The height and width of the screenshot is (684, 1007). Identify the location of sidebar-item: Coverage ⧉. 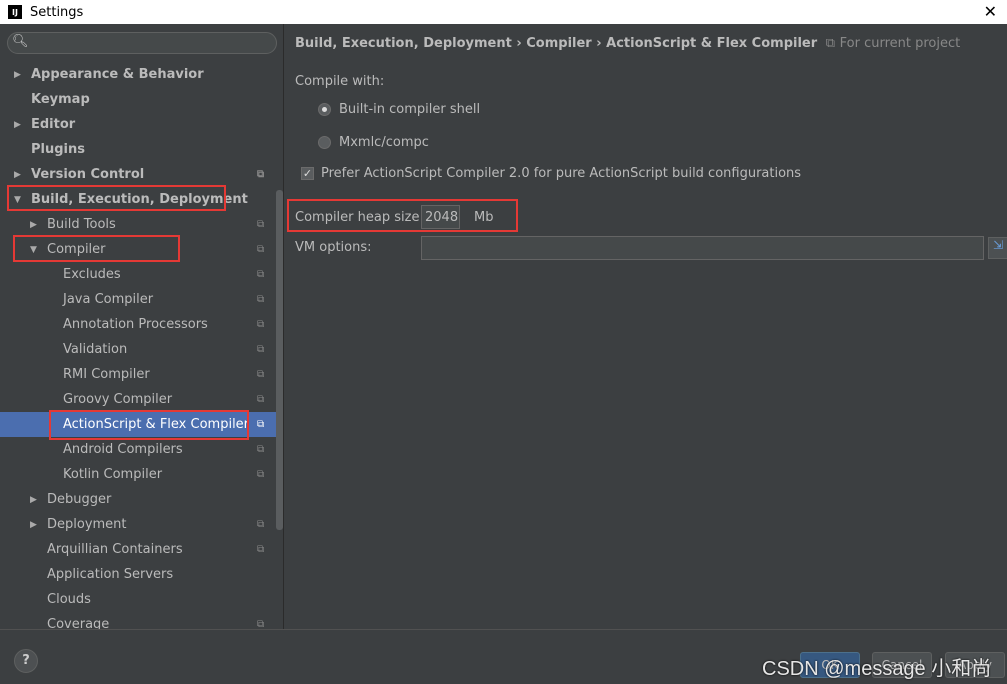
(138, 620).